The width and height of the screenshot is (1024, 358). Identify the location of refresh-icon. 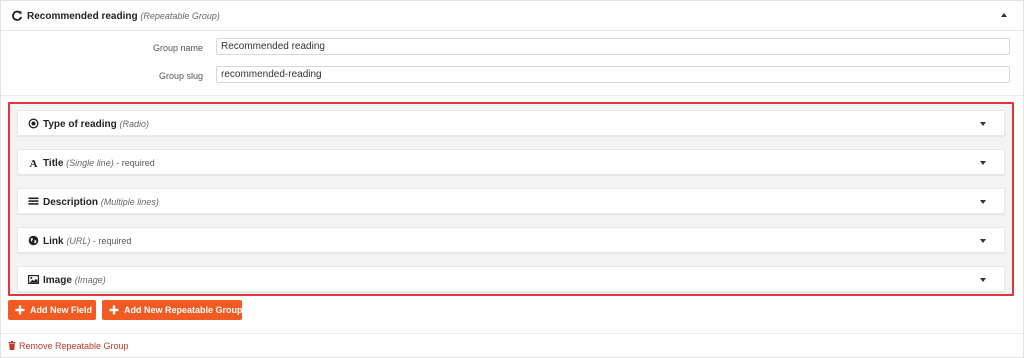
(17, 15).